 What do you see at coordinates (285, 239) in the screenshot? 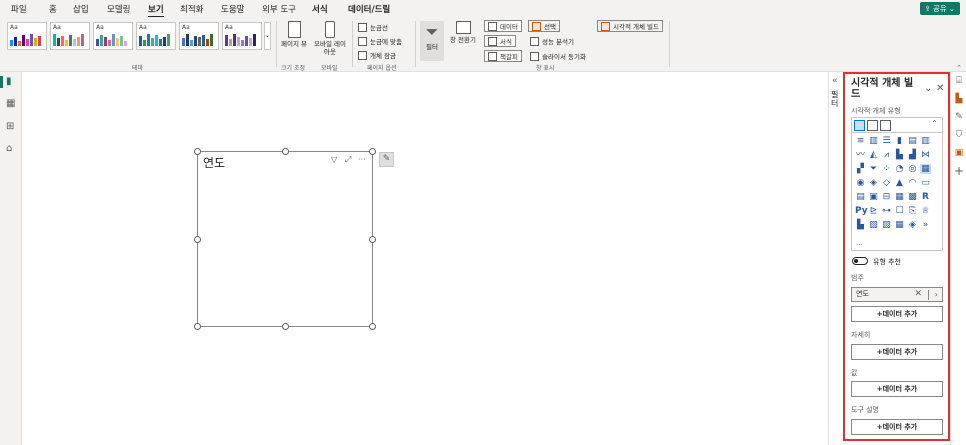
I see `selected-visual: 연도 ▽ ⤢ ···` at bounding box center [285, 239].